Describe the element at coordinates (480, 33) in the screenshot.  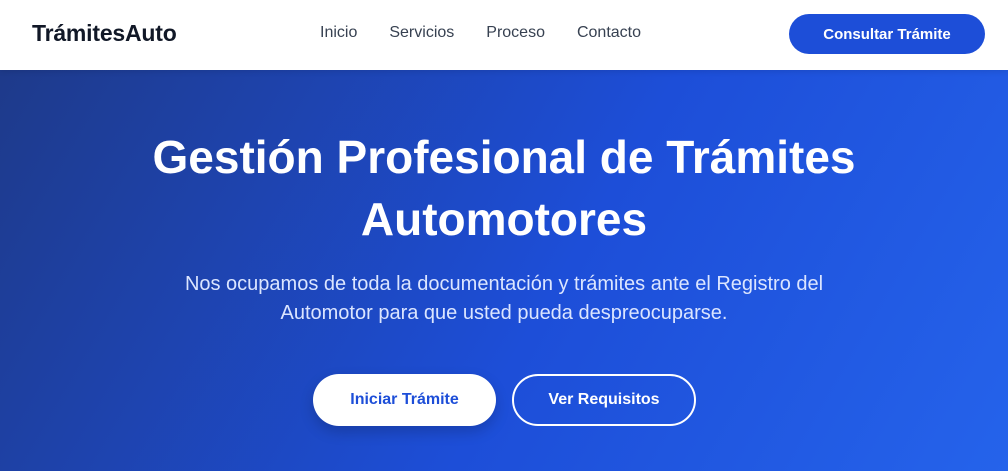
I see `main-nav: Inicio Servicios Proceso Contacto` at that location.